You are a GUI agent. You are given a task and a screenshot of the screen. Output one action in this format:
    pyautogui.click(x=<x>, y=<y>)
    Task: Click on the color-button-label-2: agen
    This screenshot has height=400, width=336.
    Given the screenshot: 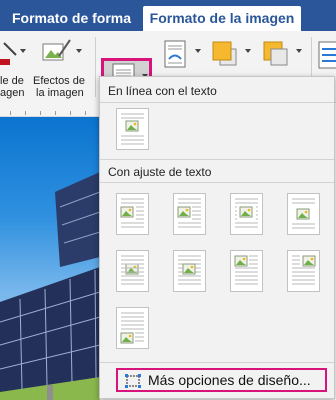 What is the action you would take?
    pyautogui.click(x=12, y=93)
    